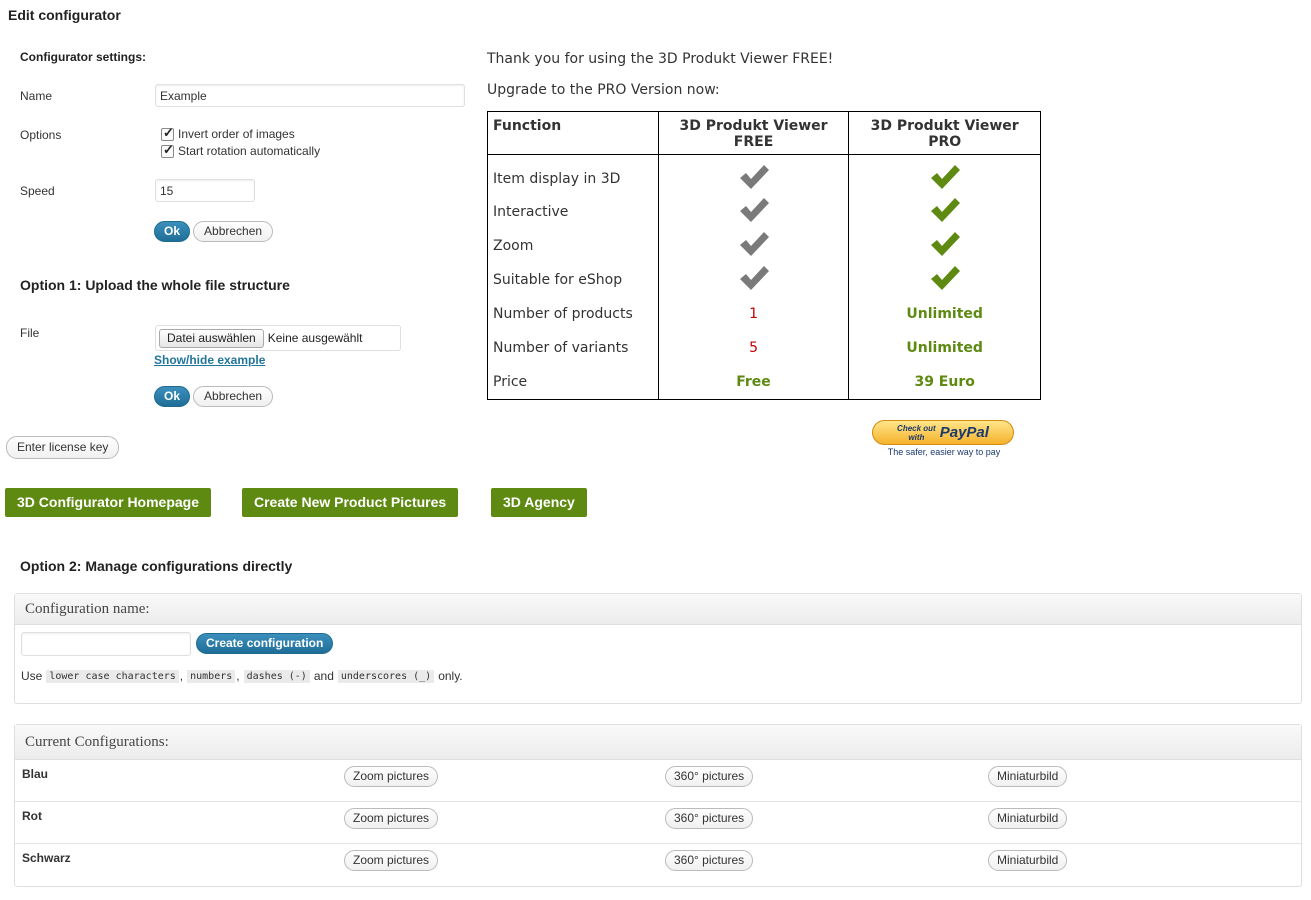 This screenshot has height=900, width=1311. I want to click on config-name-input, so click(106, 644).